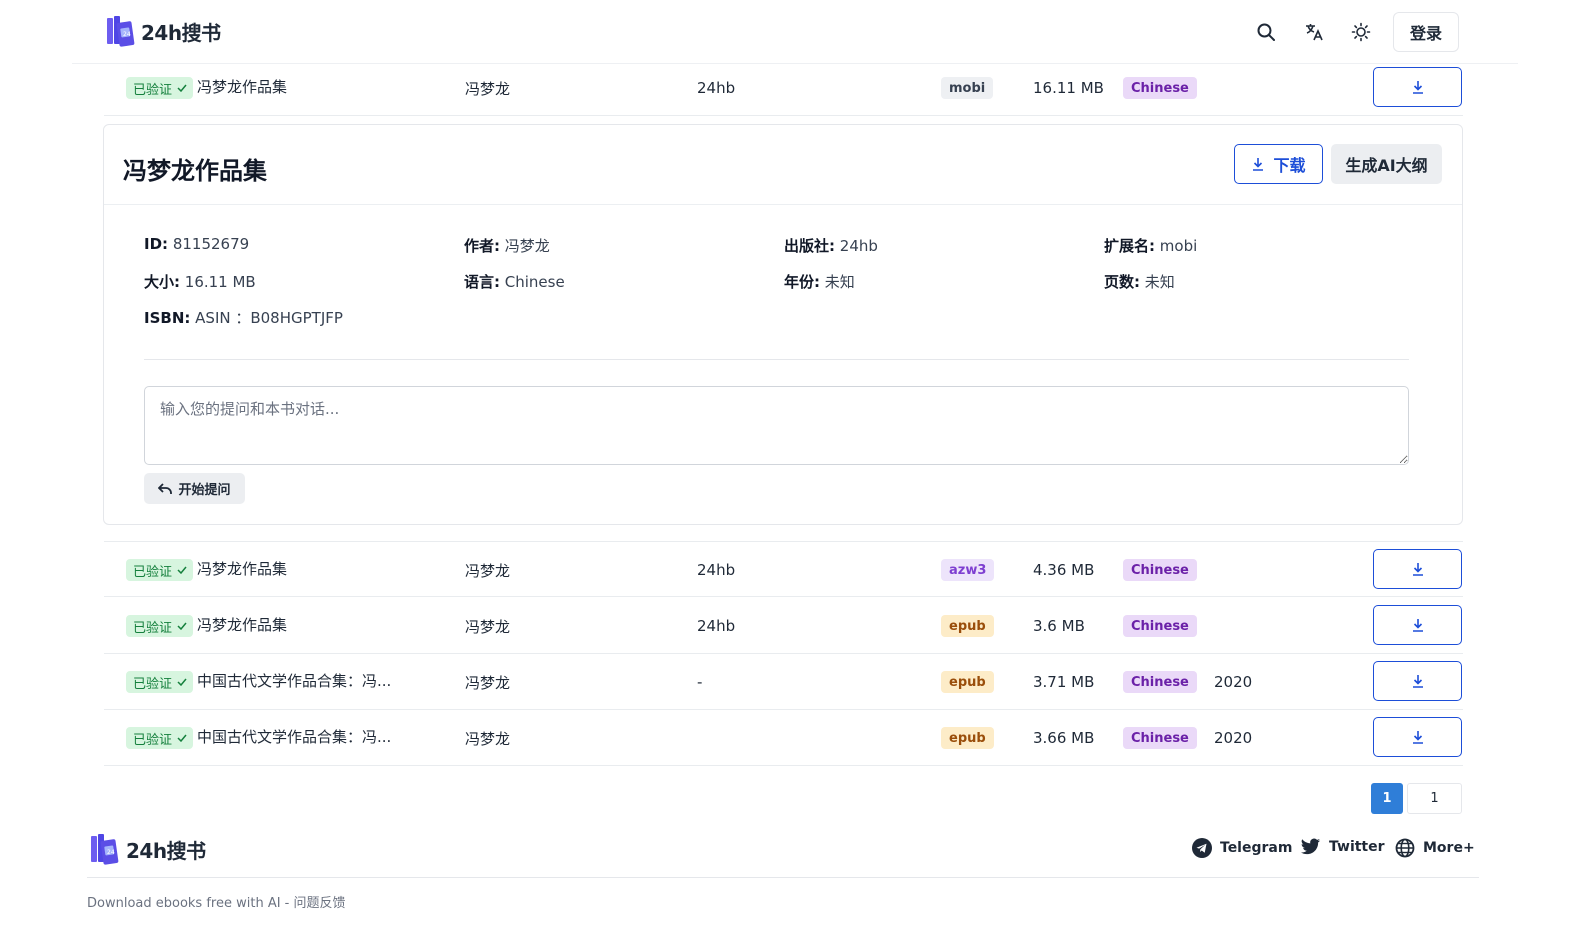 The height and width of the screenshot is (927, 1587). I want to click on ext-cell: mobi, so click(967, 88).